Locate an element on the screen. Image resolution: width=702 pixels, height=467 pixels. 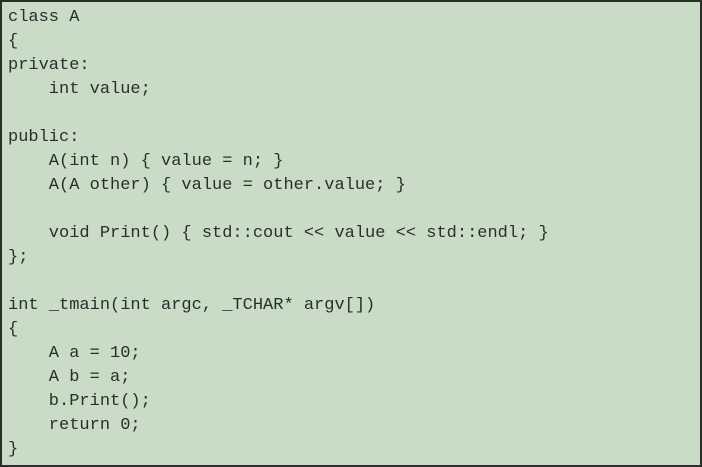
code-line: } is located at coordinates (13, 449).